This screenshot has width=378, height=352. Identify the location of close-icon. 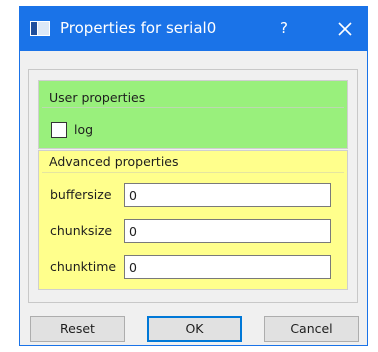
(345, 29).